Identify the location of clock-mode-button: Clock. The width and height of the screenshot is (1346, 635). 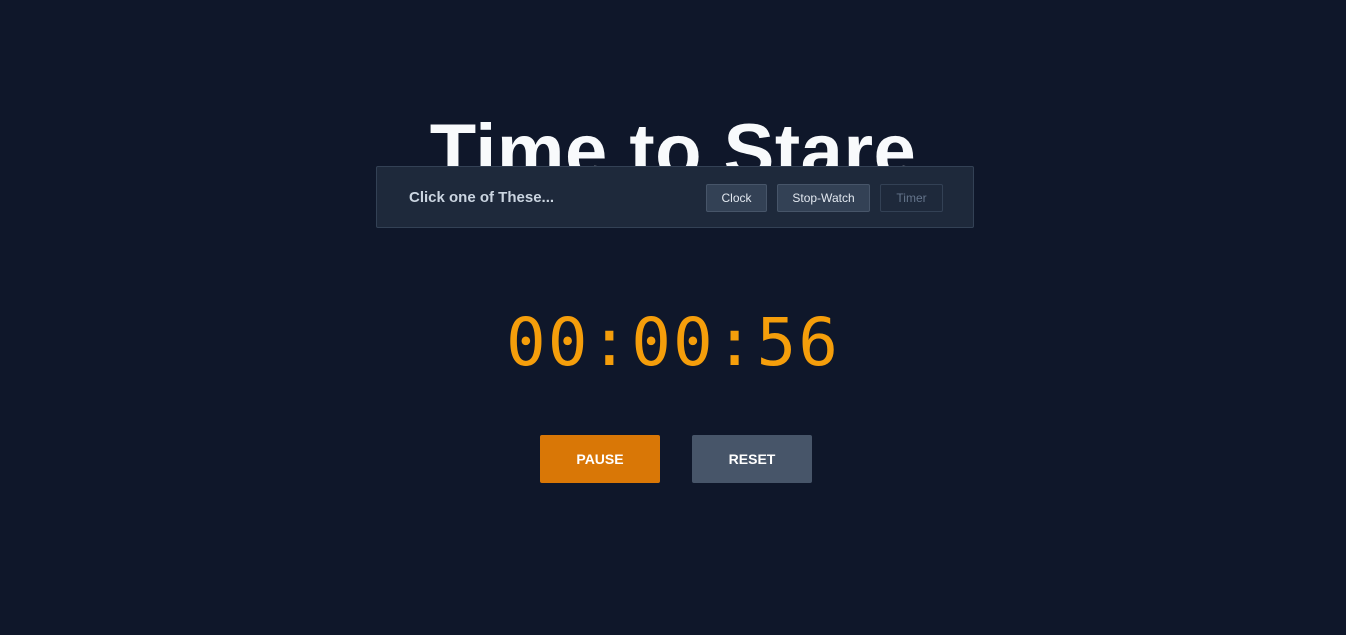
(736, 198).